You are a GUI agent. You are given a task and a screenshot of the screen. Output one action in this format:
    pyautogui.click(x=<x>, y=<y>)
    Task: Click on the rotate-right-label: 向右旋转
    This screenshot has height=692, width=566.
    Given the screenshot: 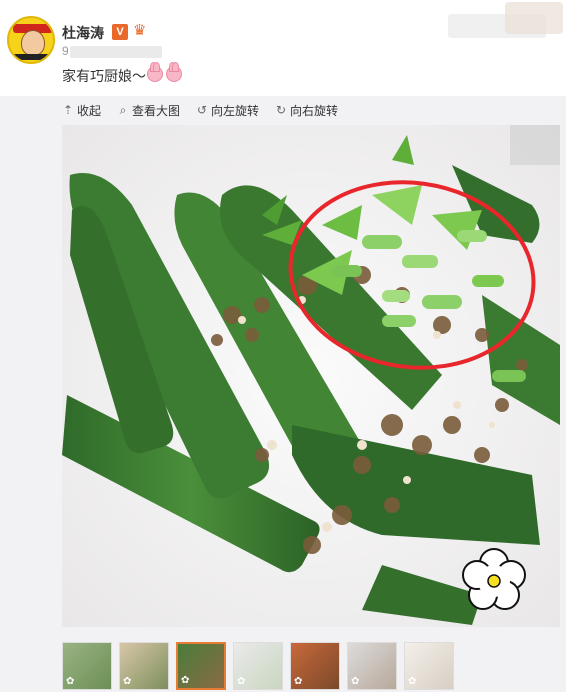 What is the action you would take?
    pyautogui.click(x=314, y=110)
    